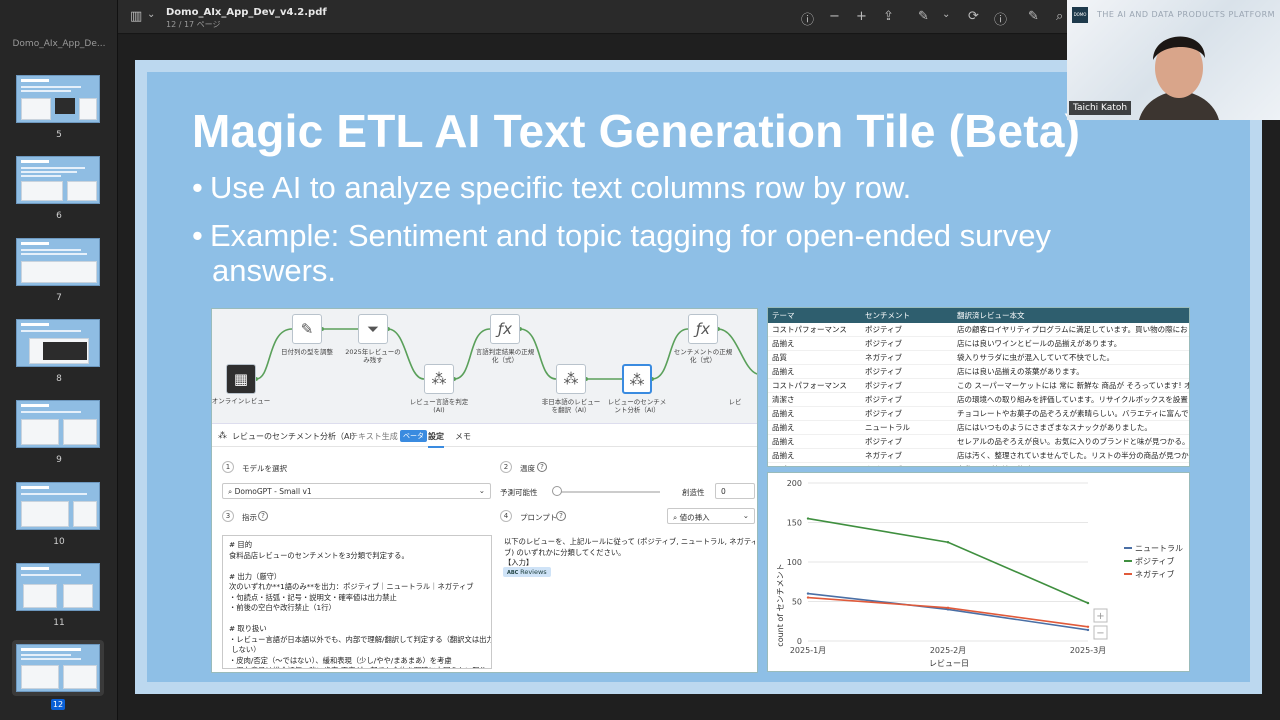 The image size is (1280, 720). Describe the element at coordinates (608, 492) in the screenshot. I see `temperature-slider-track` at that location.